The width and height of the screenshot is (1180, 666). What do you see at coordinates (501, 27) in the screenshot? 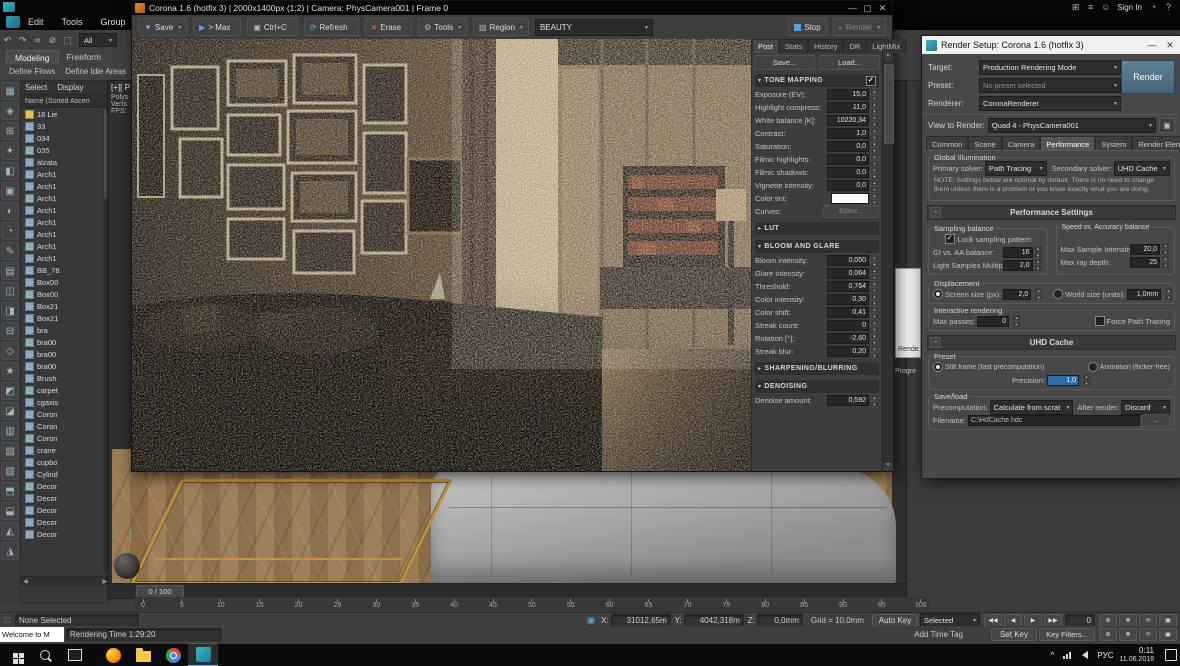
I see `vfb-toolbar-button: ▧ Region ▾` at bounding box center [501, 27].